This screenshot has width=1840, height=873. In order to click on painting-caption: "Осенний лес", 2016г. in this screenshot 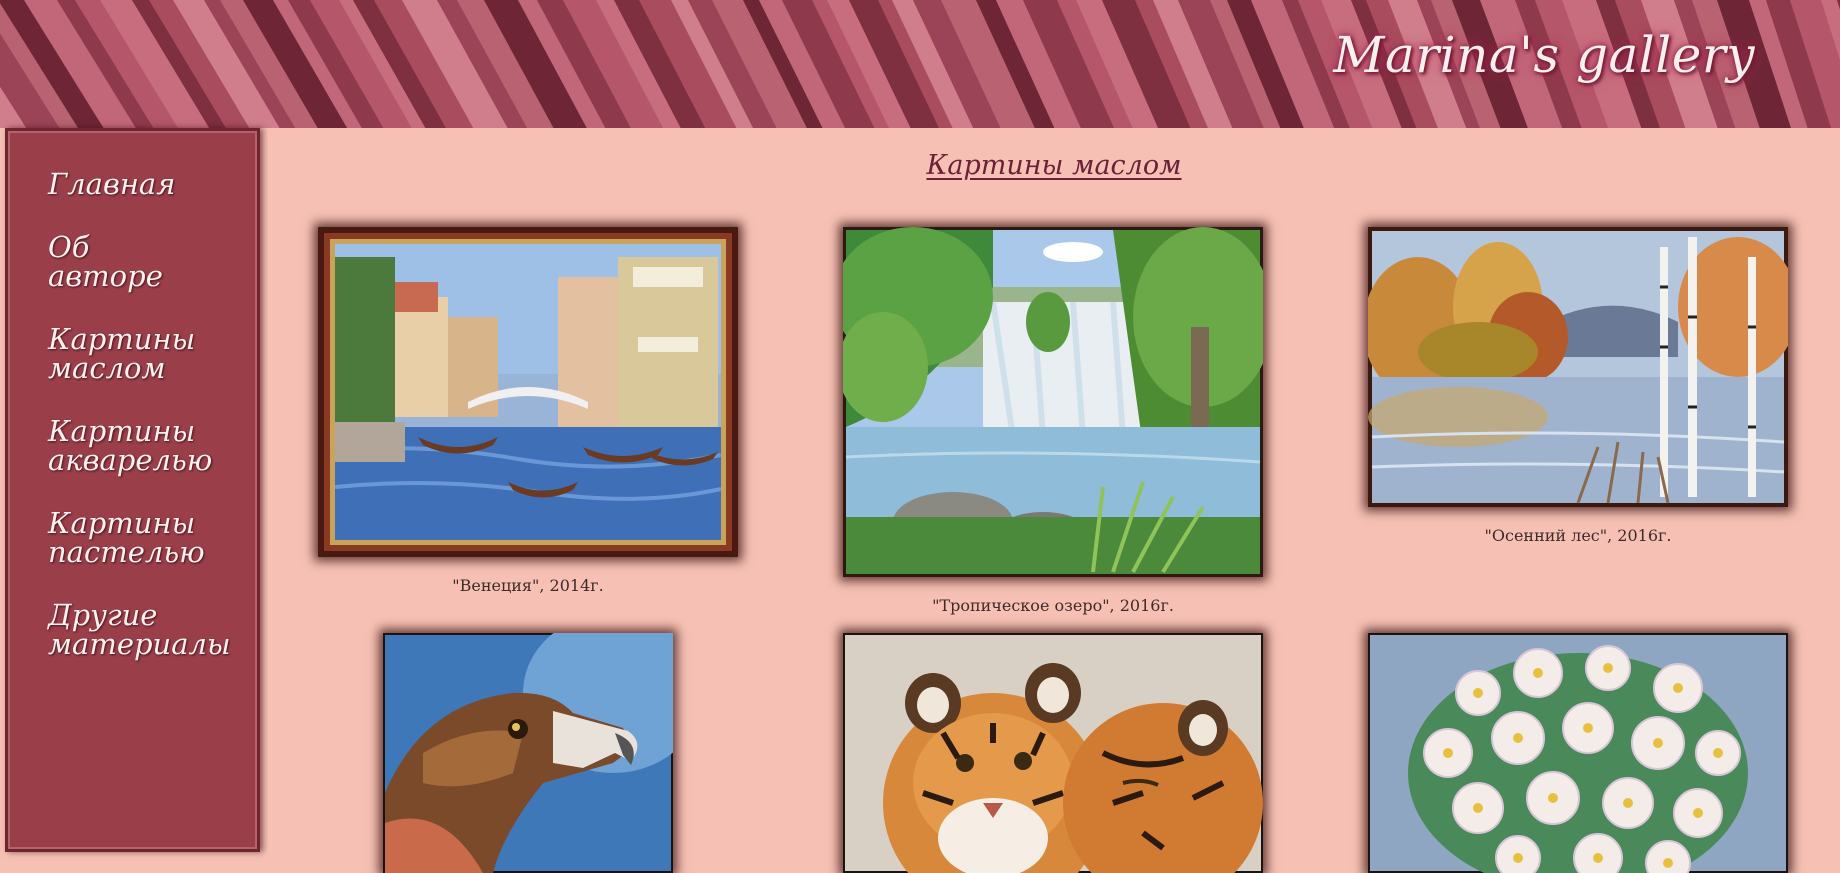, I will do `click(1578, 535)`.